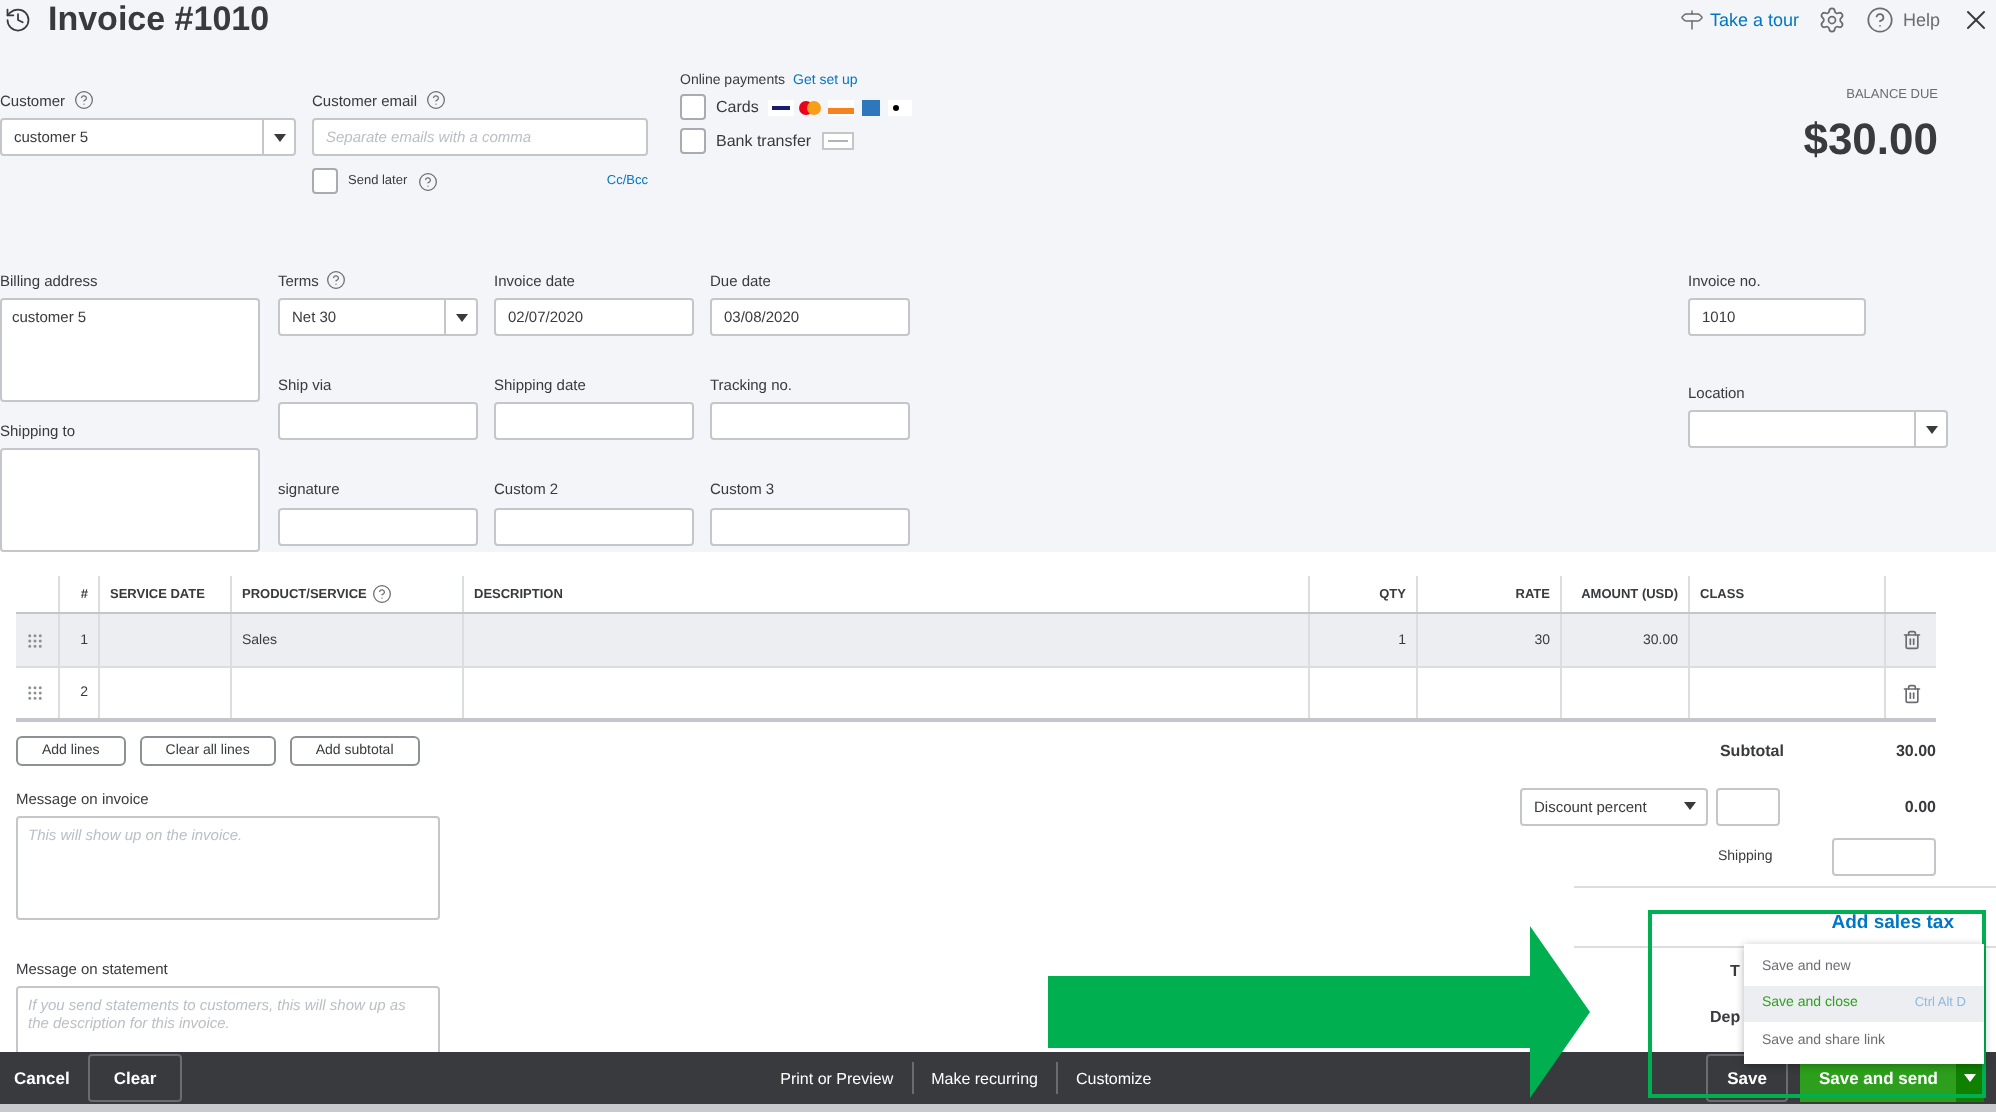  I want to click on card-logos-icon, so click(840, 107).